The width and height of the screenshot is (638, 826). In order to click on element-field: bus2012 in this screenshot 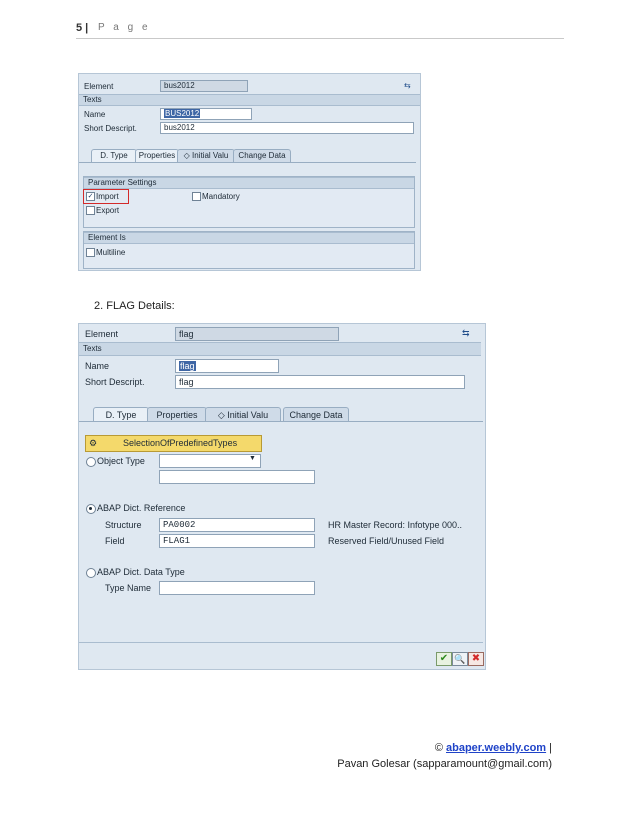, I will do `click(204, 86)`.